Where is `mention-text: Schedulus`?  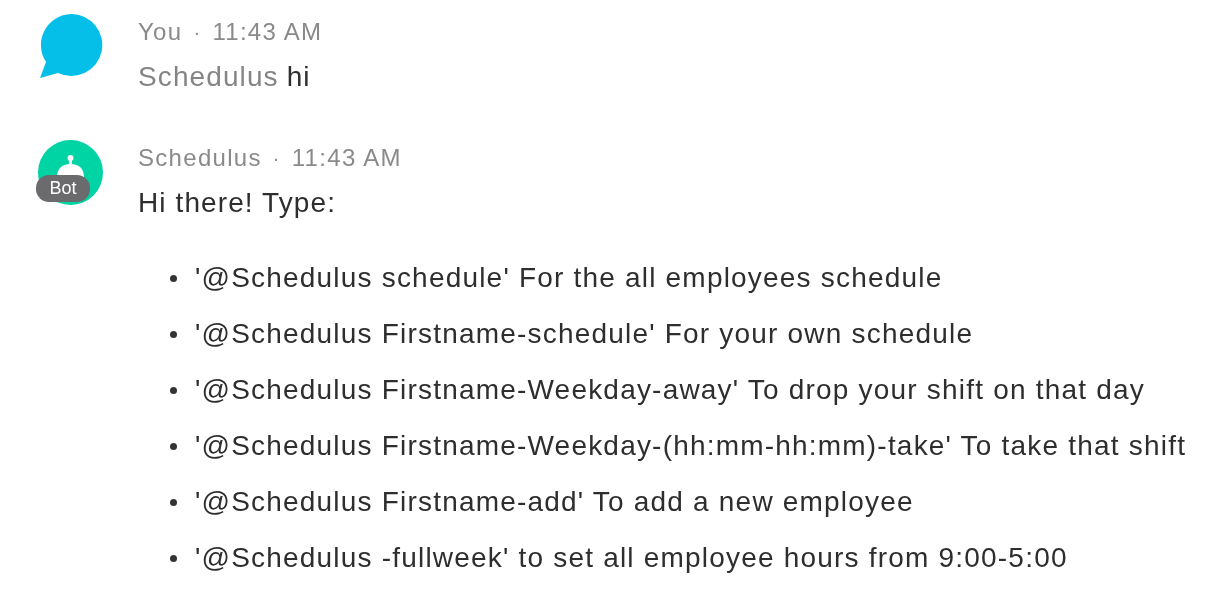
mention-text: Schedulus is located at coordinates (208, 77).